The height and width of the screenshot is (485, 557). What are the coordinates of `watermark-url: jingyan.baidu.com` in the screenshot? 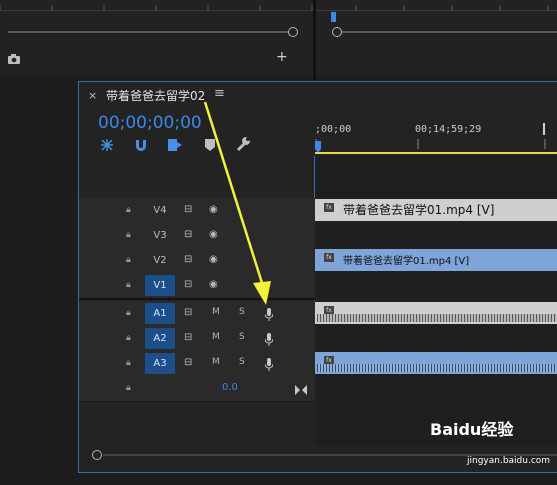 It's located at (509, 461).